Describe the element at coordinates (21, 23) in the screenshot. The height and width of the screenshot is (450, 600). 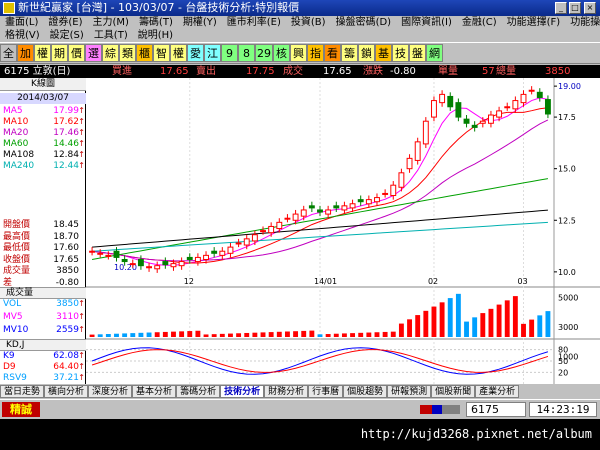
I see `menu-item: 畫面(L)` at that location.